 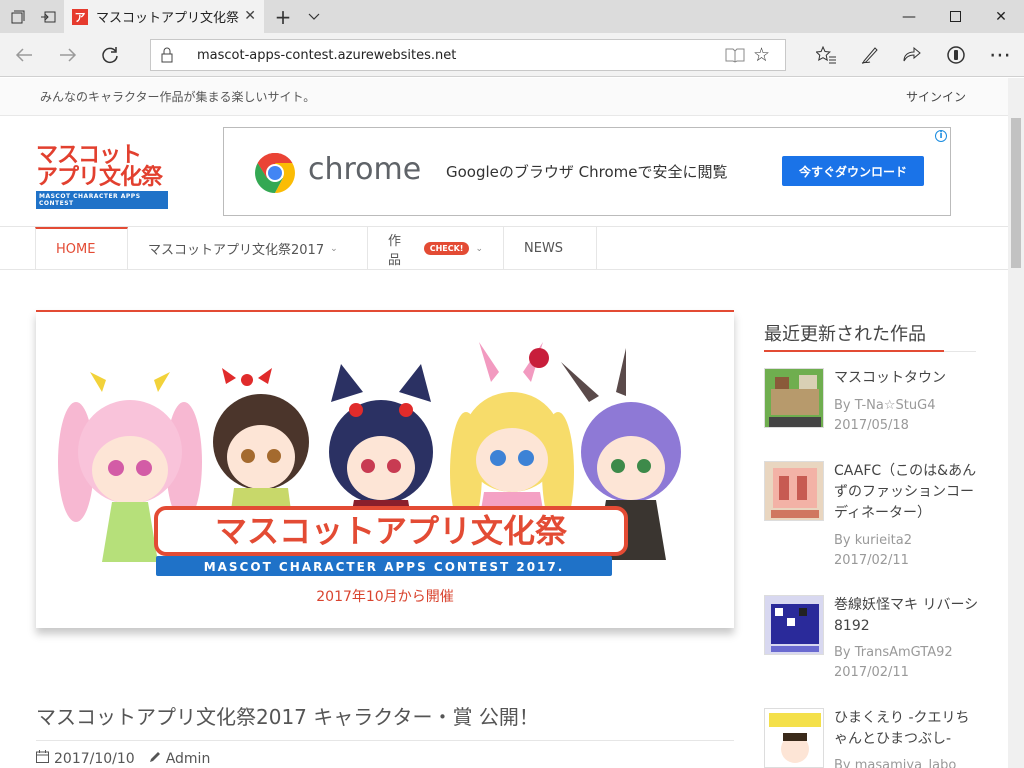 I want to click on sidebar-title-underline, so click(x=854, y=351).